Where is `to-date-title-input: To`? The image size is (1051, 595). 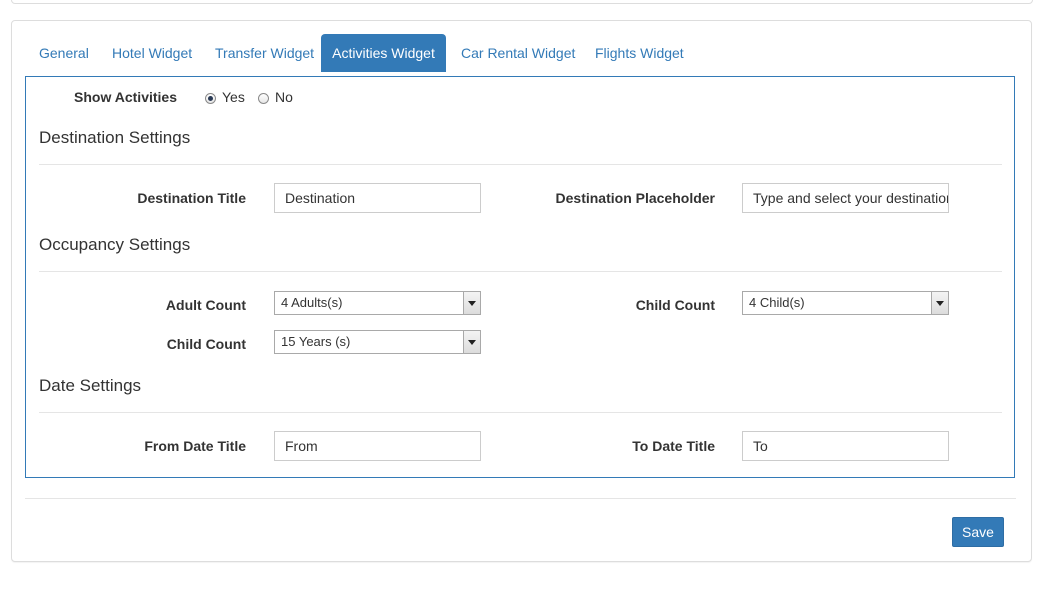 to-date-title-input: To is located at coordinates (845, 446).